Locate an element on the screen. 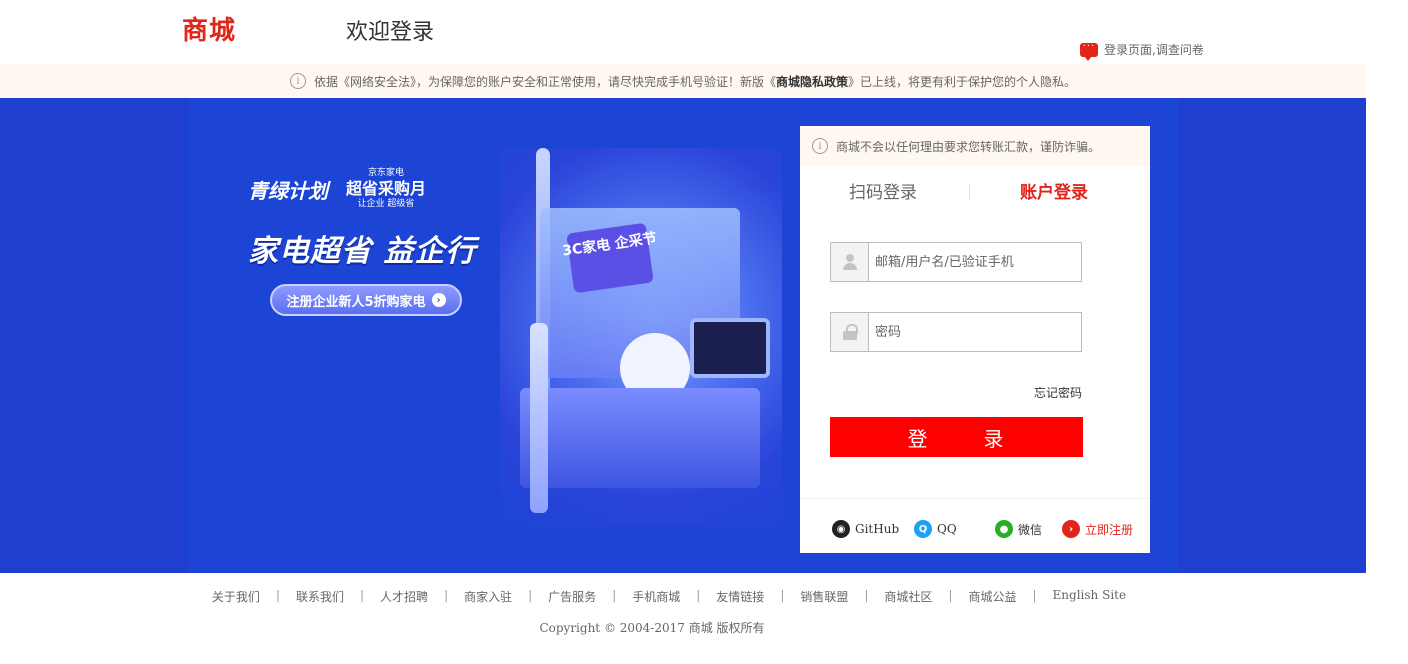 This screenshot has width=1408, height=664. illustration-tv is located at coordinates (730, 348).